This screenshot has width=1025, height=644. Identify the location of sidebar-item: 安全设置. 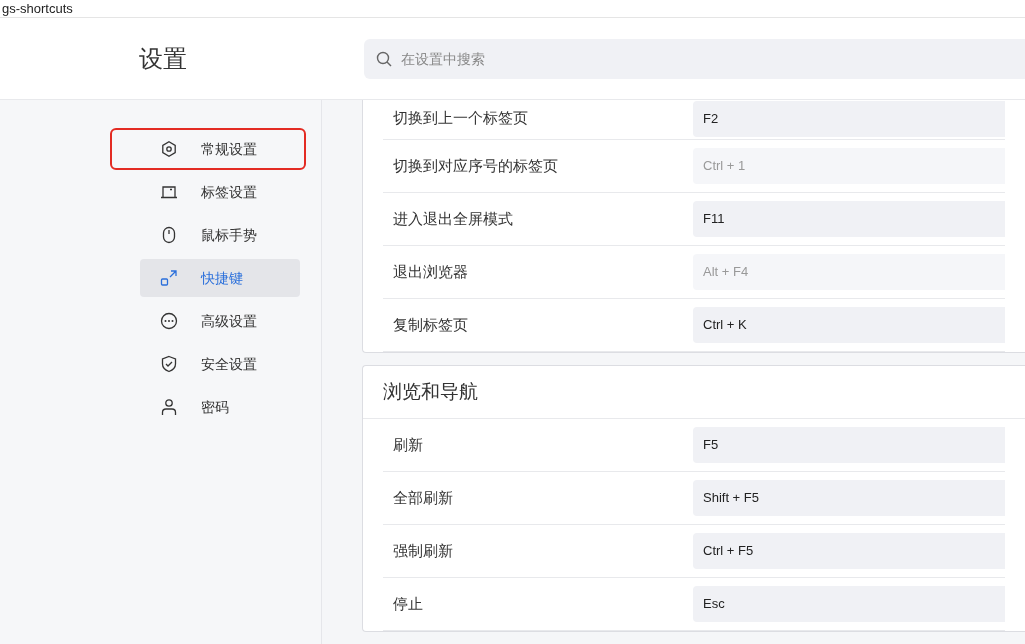
(220, 364).